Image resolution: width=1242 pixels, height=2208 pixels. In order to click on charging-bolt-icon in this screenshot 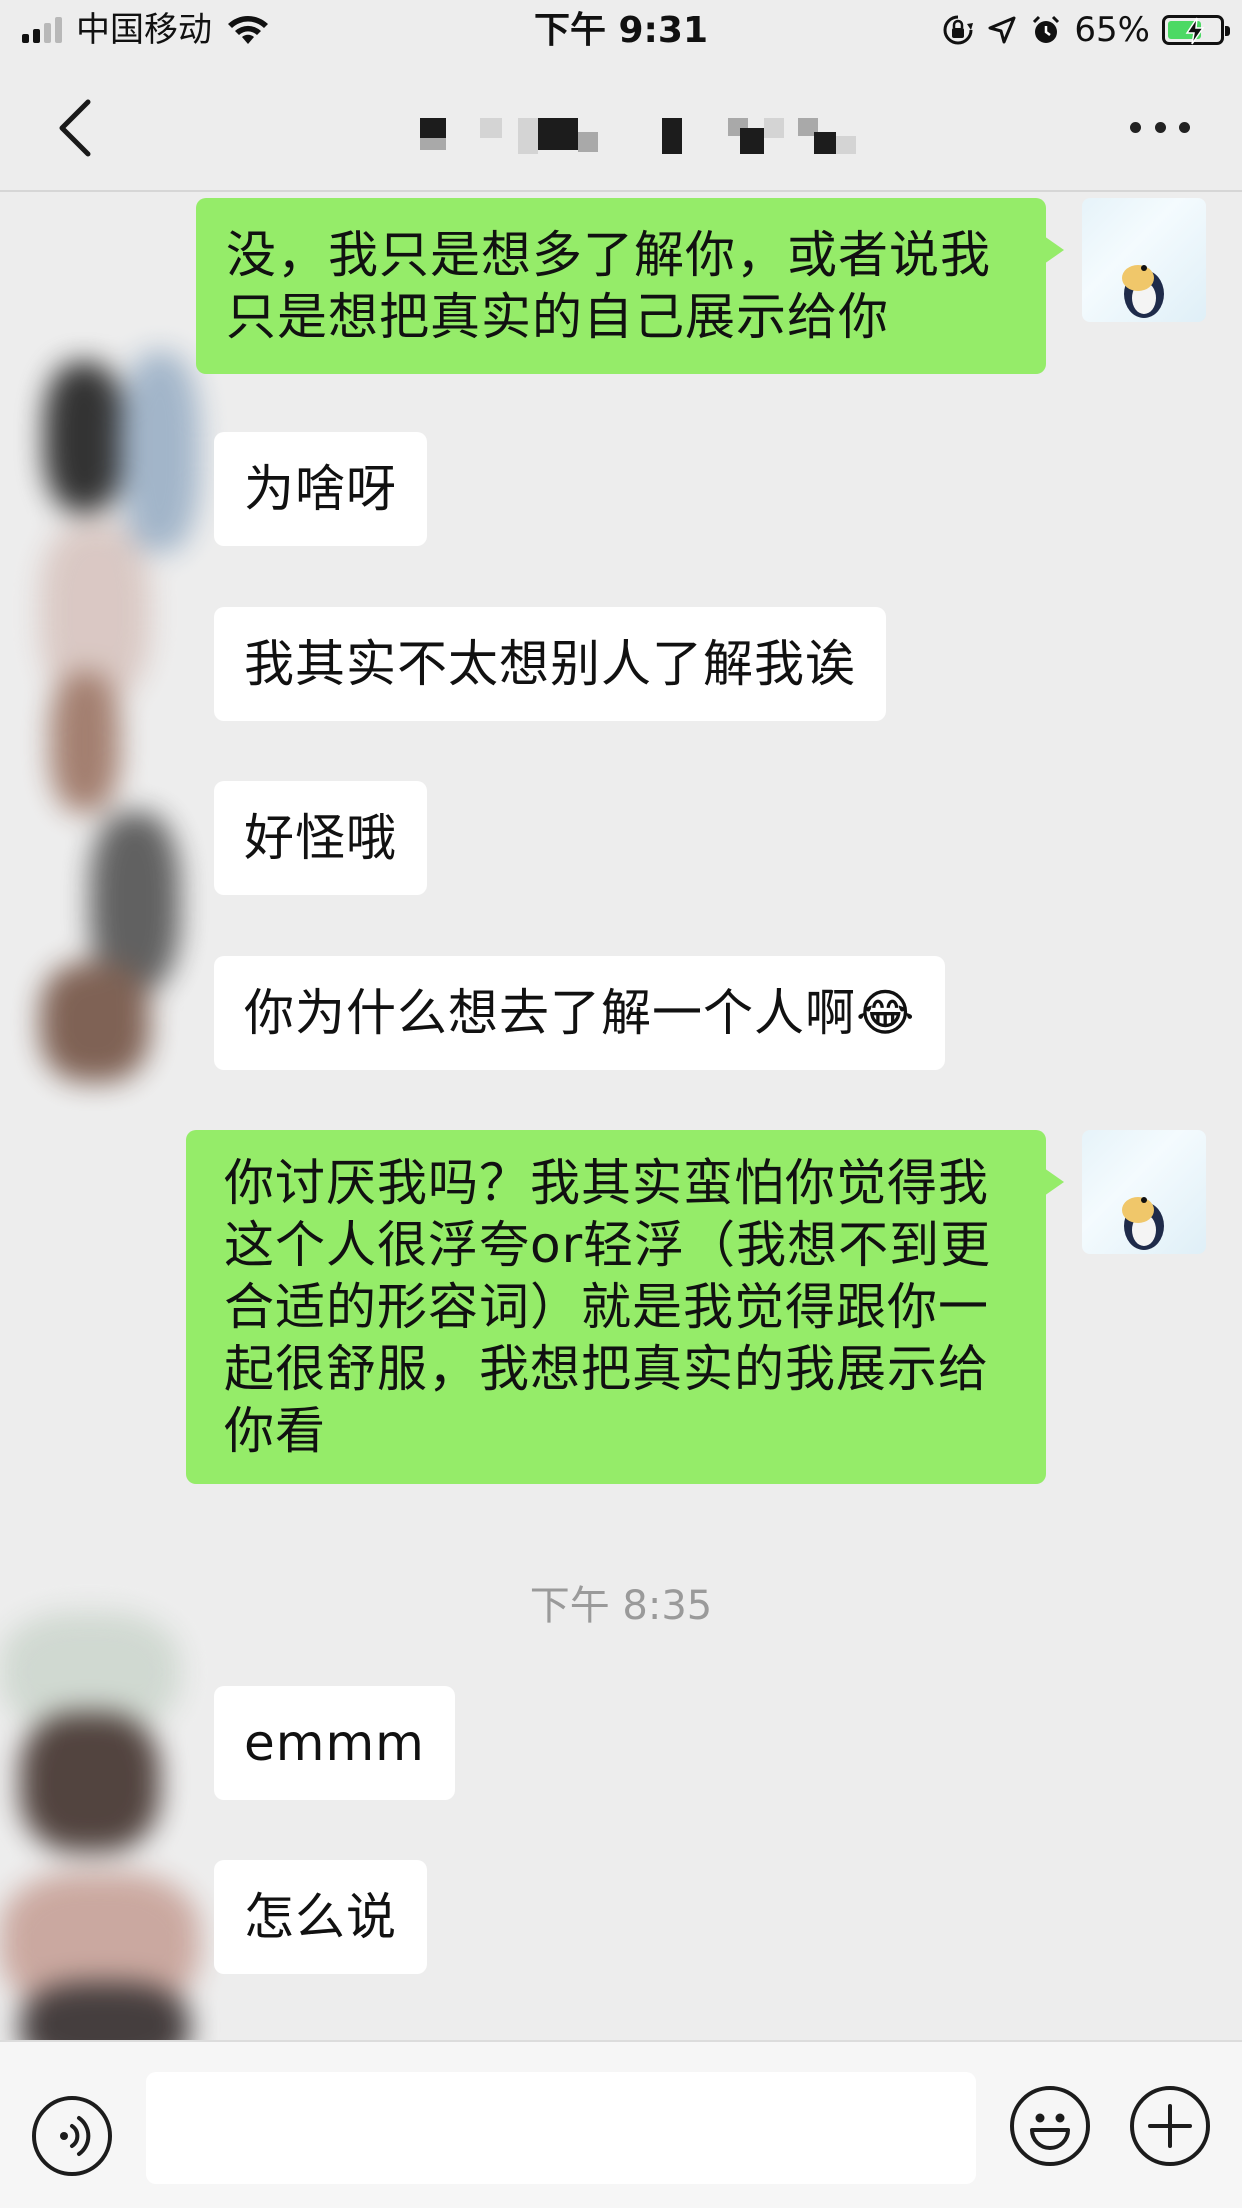, I will do `click(1195, 31)`.